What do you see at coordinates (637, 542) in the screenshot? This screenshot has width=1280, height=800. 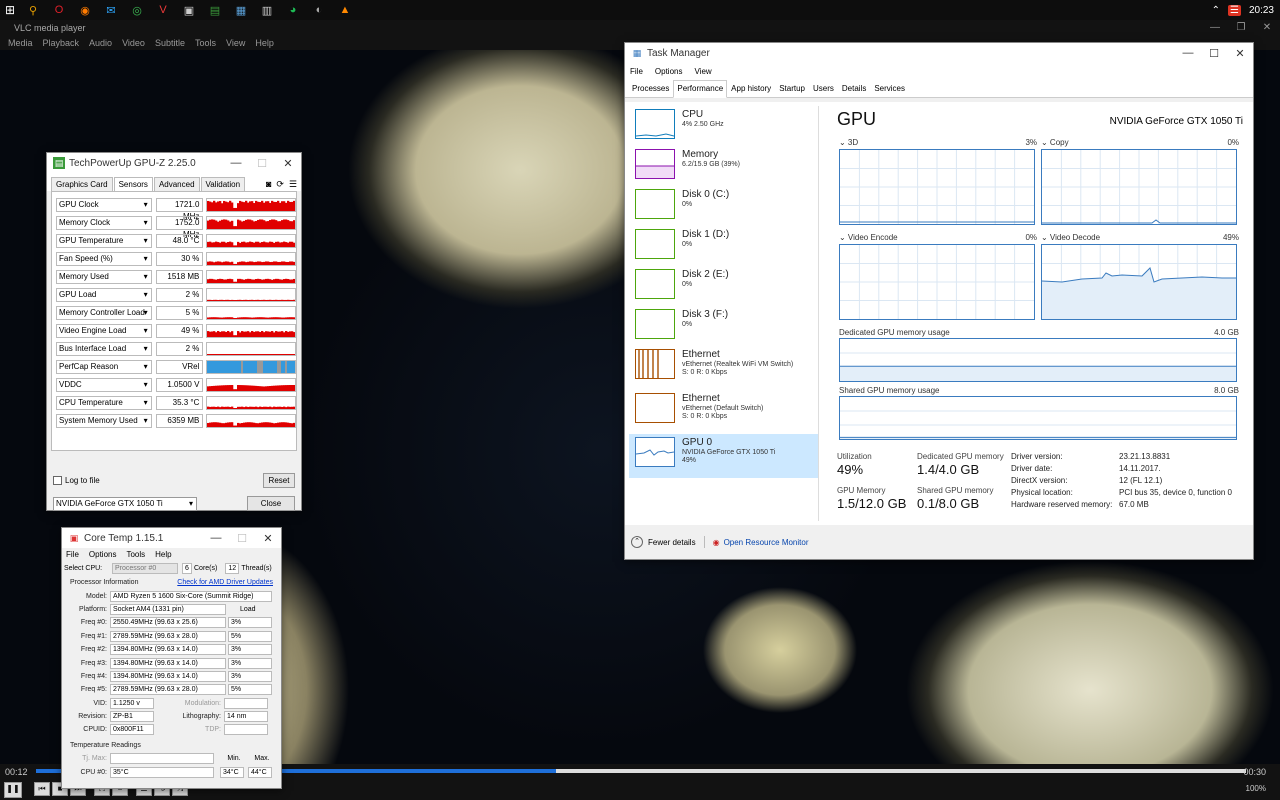 I see `chevron-up-icon: ⌃` at bounding box center [637, 542].